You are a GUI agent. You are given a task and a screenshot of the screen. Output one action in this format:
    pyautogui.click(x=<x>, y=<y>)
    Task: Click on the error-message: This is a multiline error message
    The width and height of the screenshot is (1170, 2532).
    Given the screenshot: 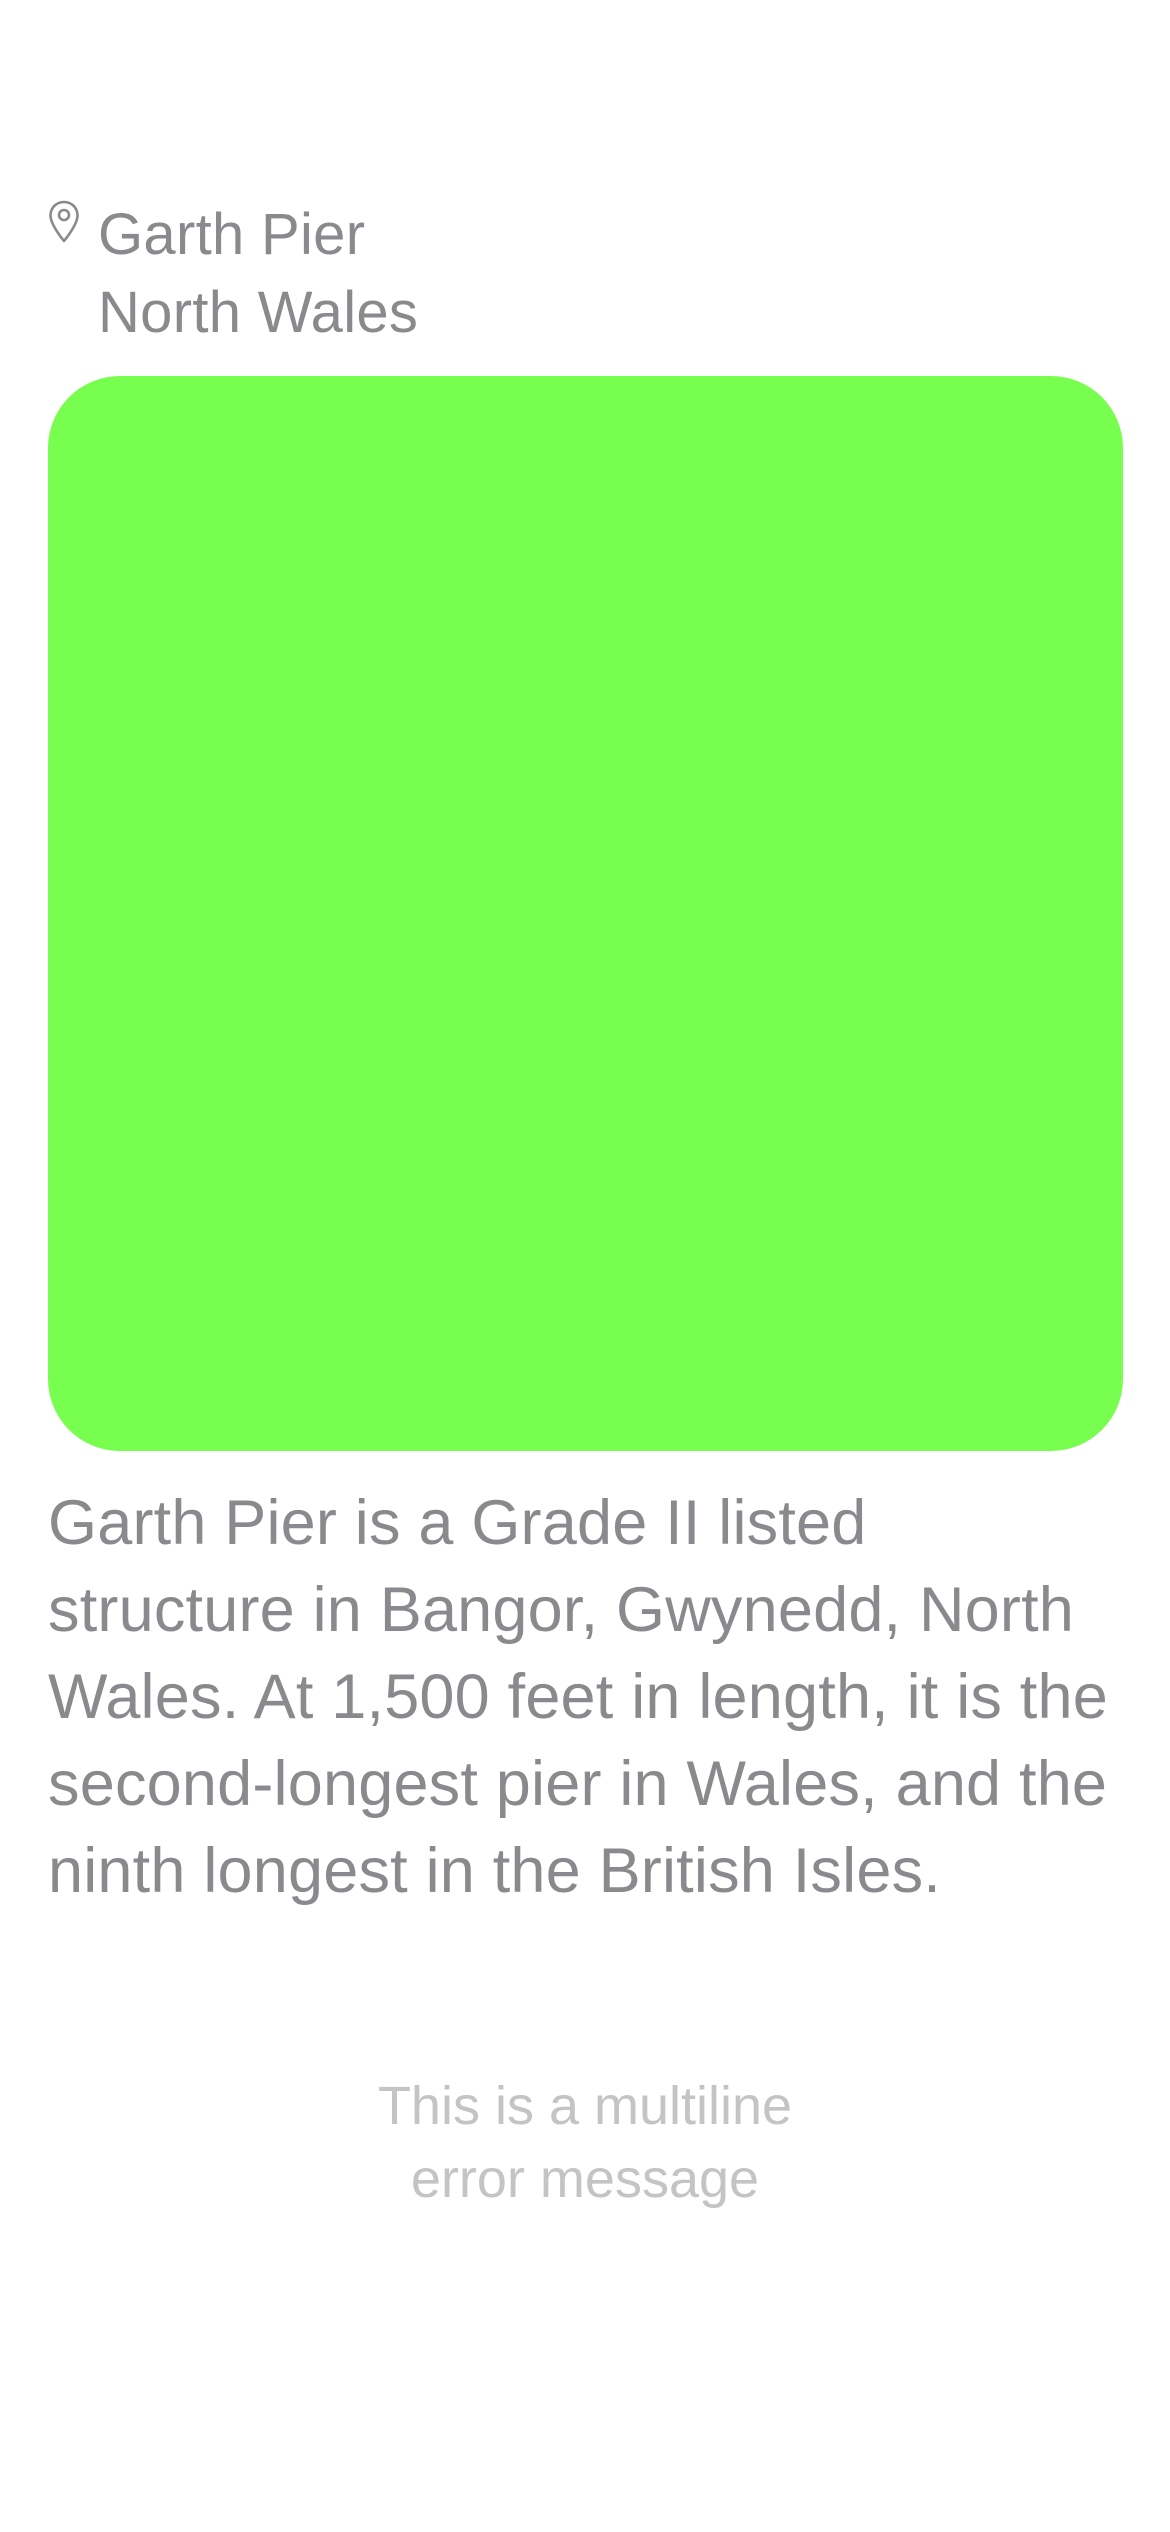 What is the action you would take?
    pyautogui.click(x=585, y=2143)
    